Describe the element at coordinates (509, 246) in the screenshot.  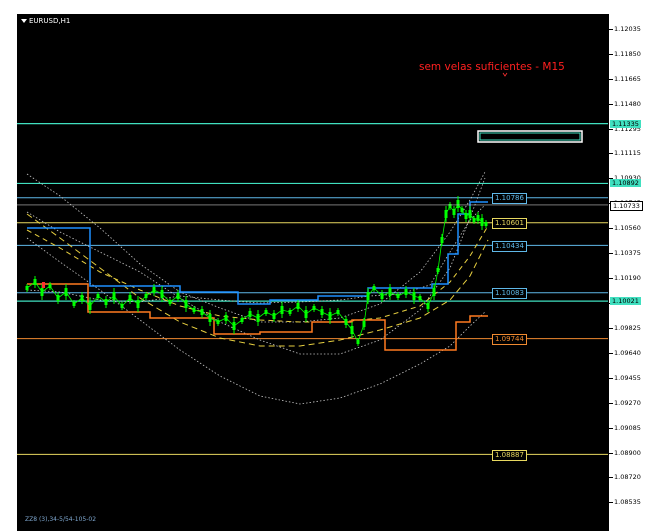
I see `level-tag: 1.10434` at that location.